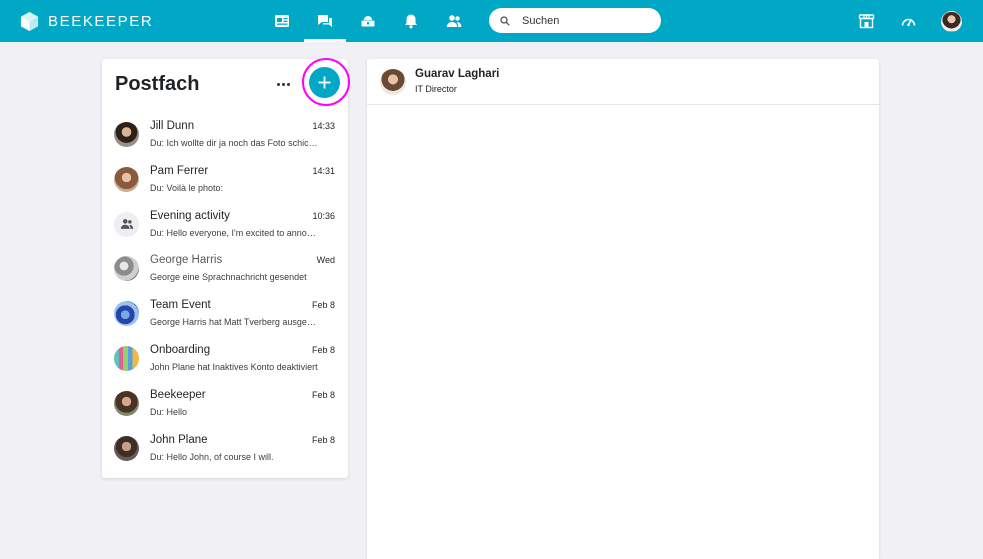 Image resolution: width=983 pixels, height=559 pixels. Describe the element at coordinates (225, 182) in the screenshot. I see `conversation-item: Pam Ferrer 14:31 Du: Voilà le photo:` at that location.